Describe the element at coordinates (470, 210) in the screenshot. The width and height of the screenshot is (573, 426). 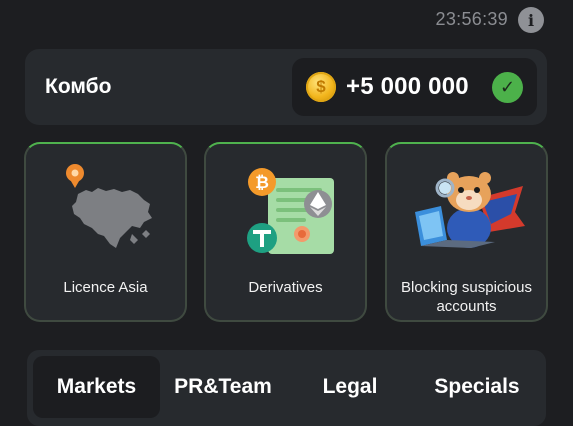
I see `hamster-laptop-icon` at that location.